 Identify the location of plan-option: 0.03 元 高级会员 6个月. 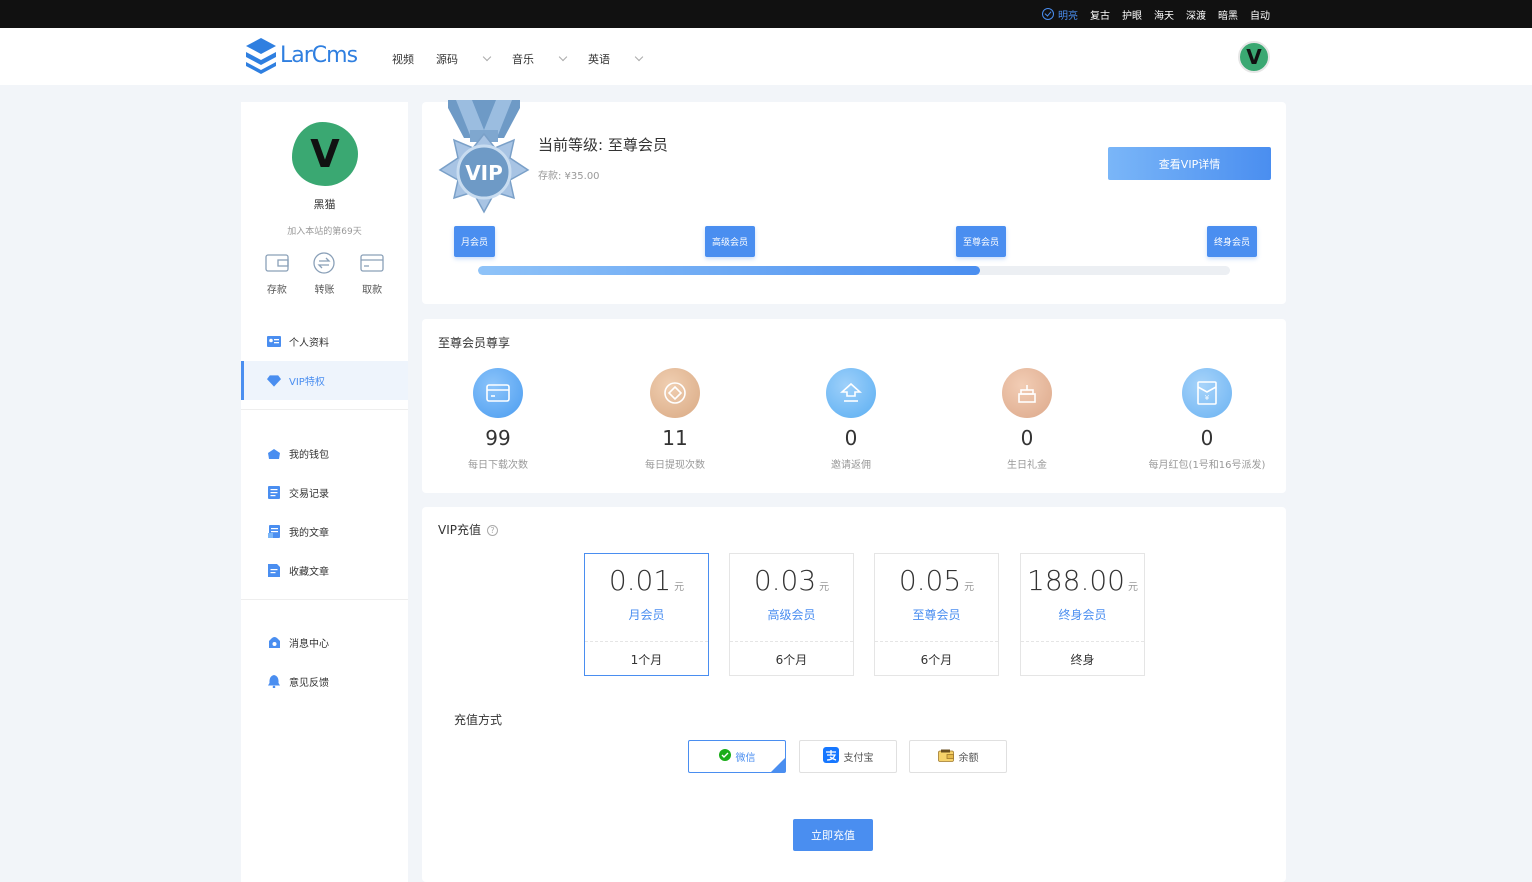
(791, 614).